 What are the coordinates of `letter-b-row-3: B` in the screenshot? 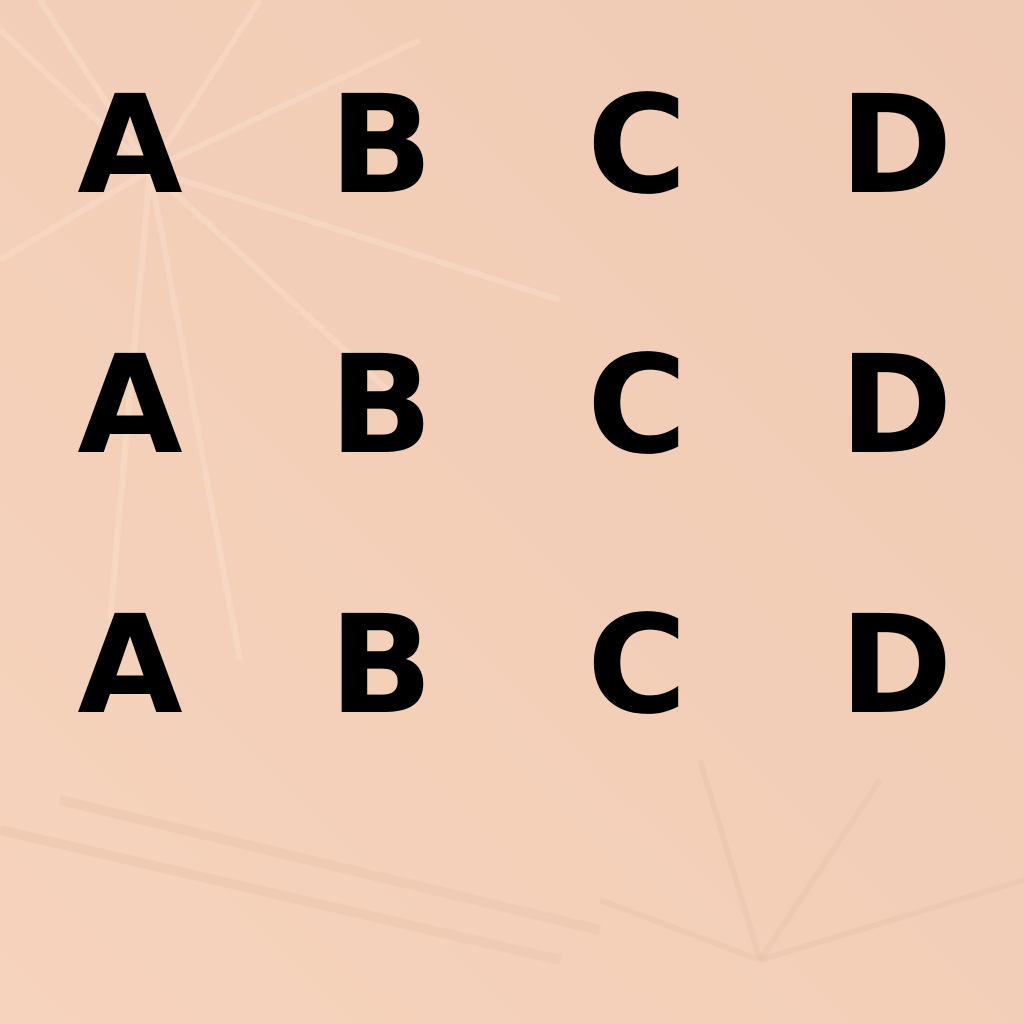 It's located at (381, 666).